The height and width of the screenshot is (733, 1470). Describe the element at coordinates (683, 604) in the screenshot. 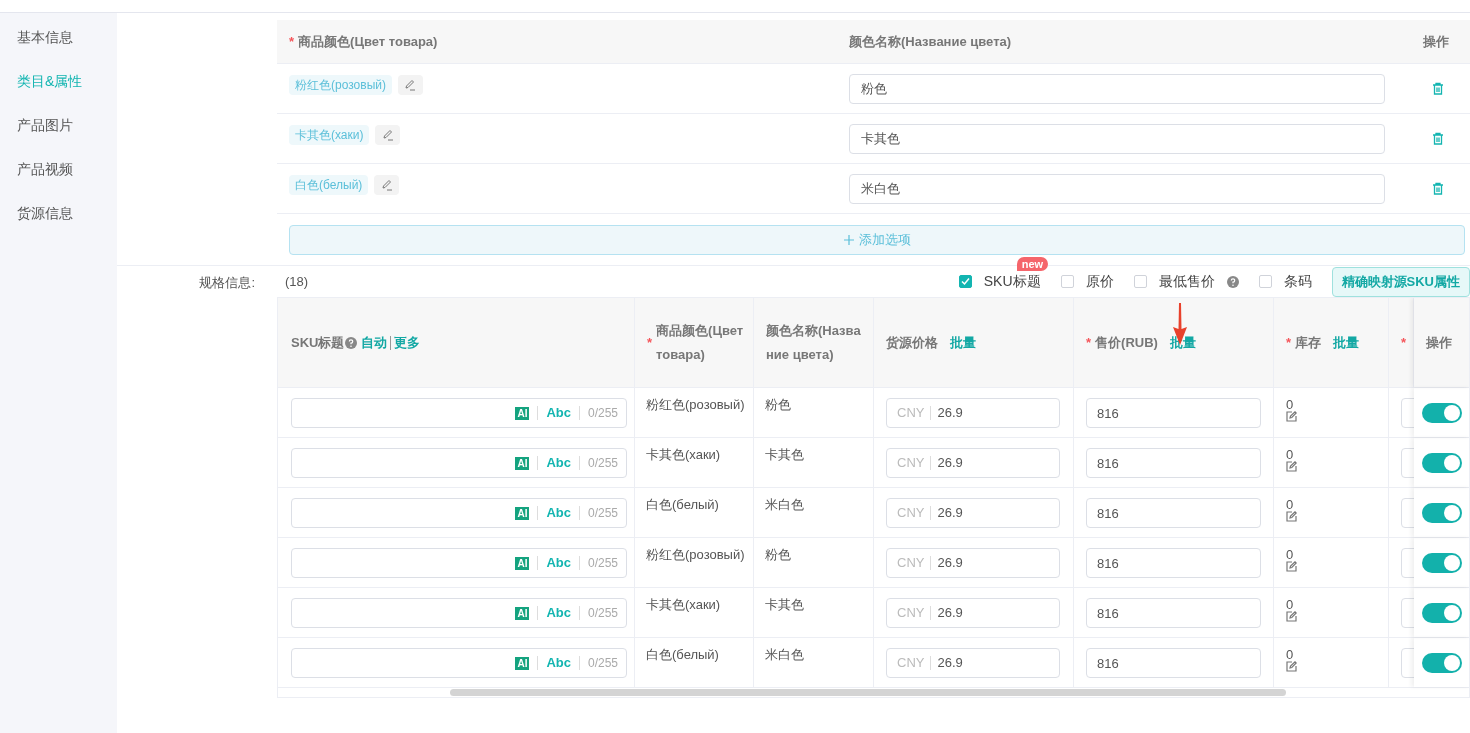

I see `table-cell: 卡其色(хаки)` at that location.